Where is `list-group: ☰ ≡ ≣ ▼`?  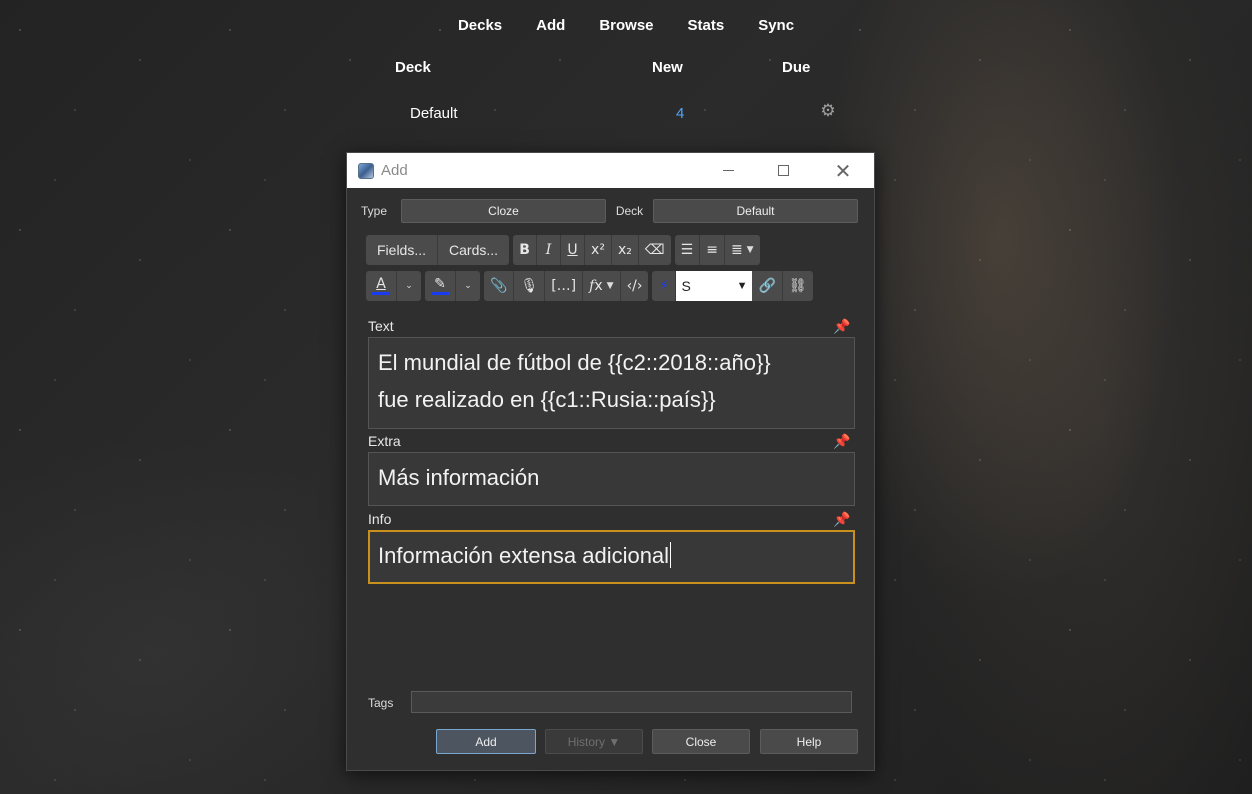
list-group: ☰ ≡ ≣ ▼ is located at coordinates (717, 250).